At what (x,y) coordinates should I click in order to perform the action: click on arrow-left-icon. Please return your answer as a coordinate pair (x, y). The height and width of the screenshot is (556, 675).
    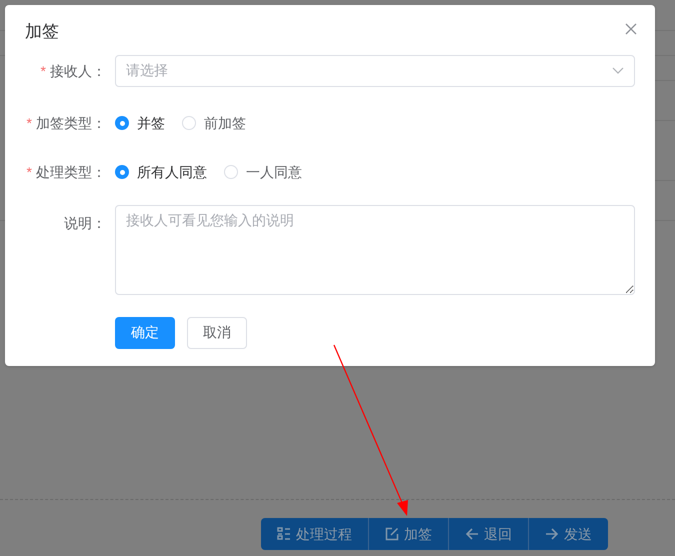
    Looking at the image, I should click on (472, 534).